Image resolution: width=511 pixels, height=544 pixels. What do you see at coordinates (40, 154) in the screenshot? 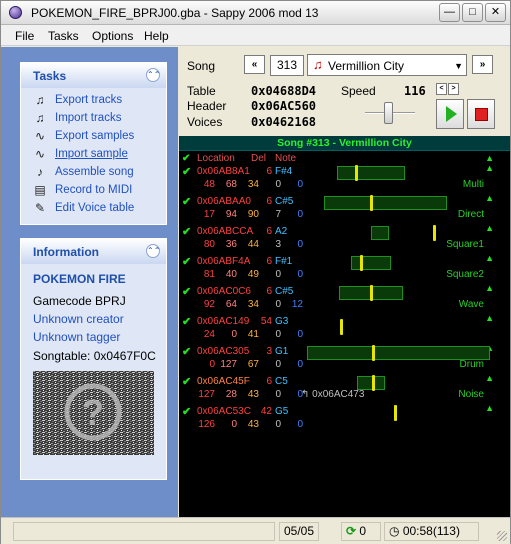
I see `import-sample-icon: ∿` at bounding box center [40, 154].